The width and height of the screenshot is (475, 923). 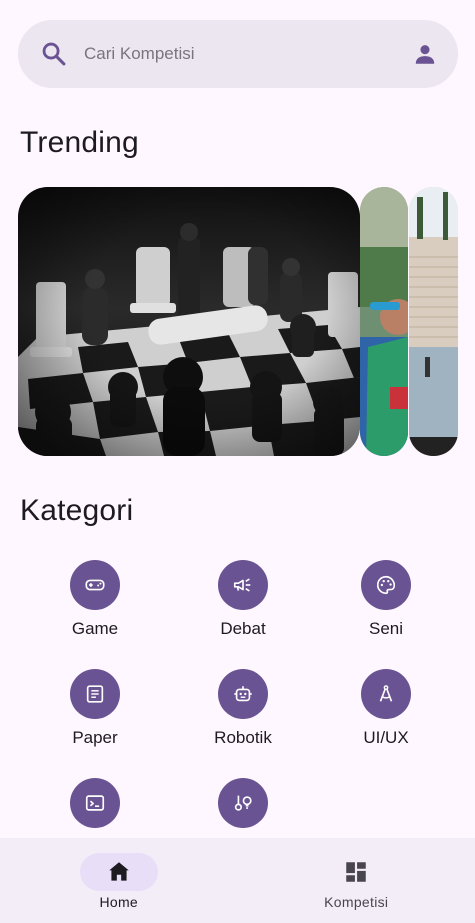 I want to click on nav-item-kompetisi: Kompetisi, so click(x=356, y=880).